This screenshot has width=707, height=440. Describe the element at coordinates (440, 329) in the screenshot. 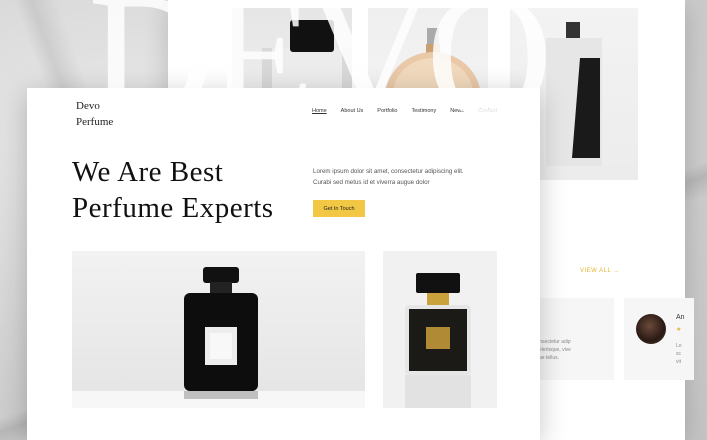

I see `perfume-photo-gold-bottle` at that location.